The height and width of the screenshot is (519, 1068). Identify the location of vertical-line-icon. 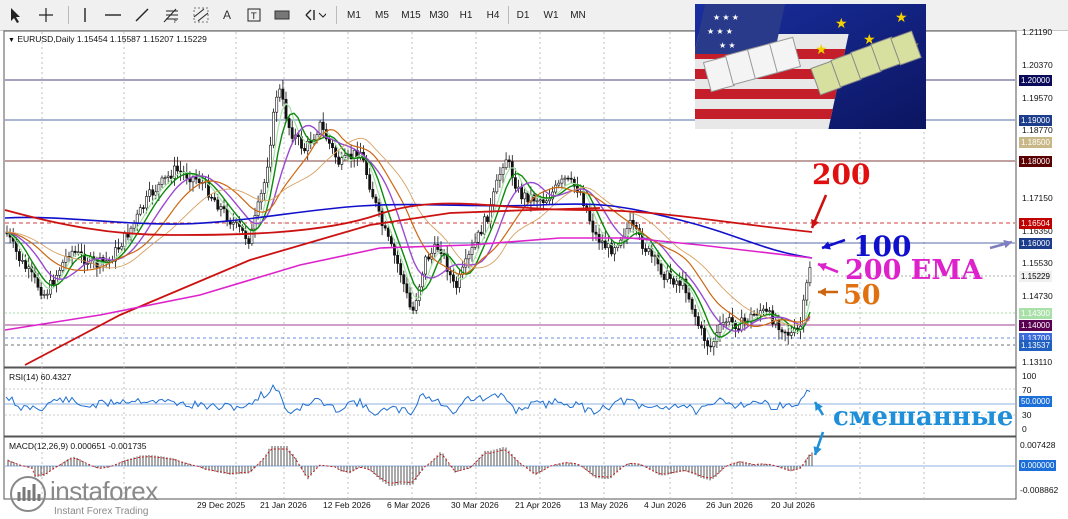
(85, 15).